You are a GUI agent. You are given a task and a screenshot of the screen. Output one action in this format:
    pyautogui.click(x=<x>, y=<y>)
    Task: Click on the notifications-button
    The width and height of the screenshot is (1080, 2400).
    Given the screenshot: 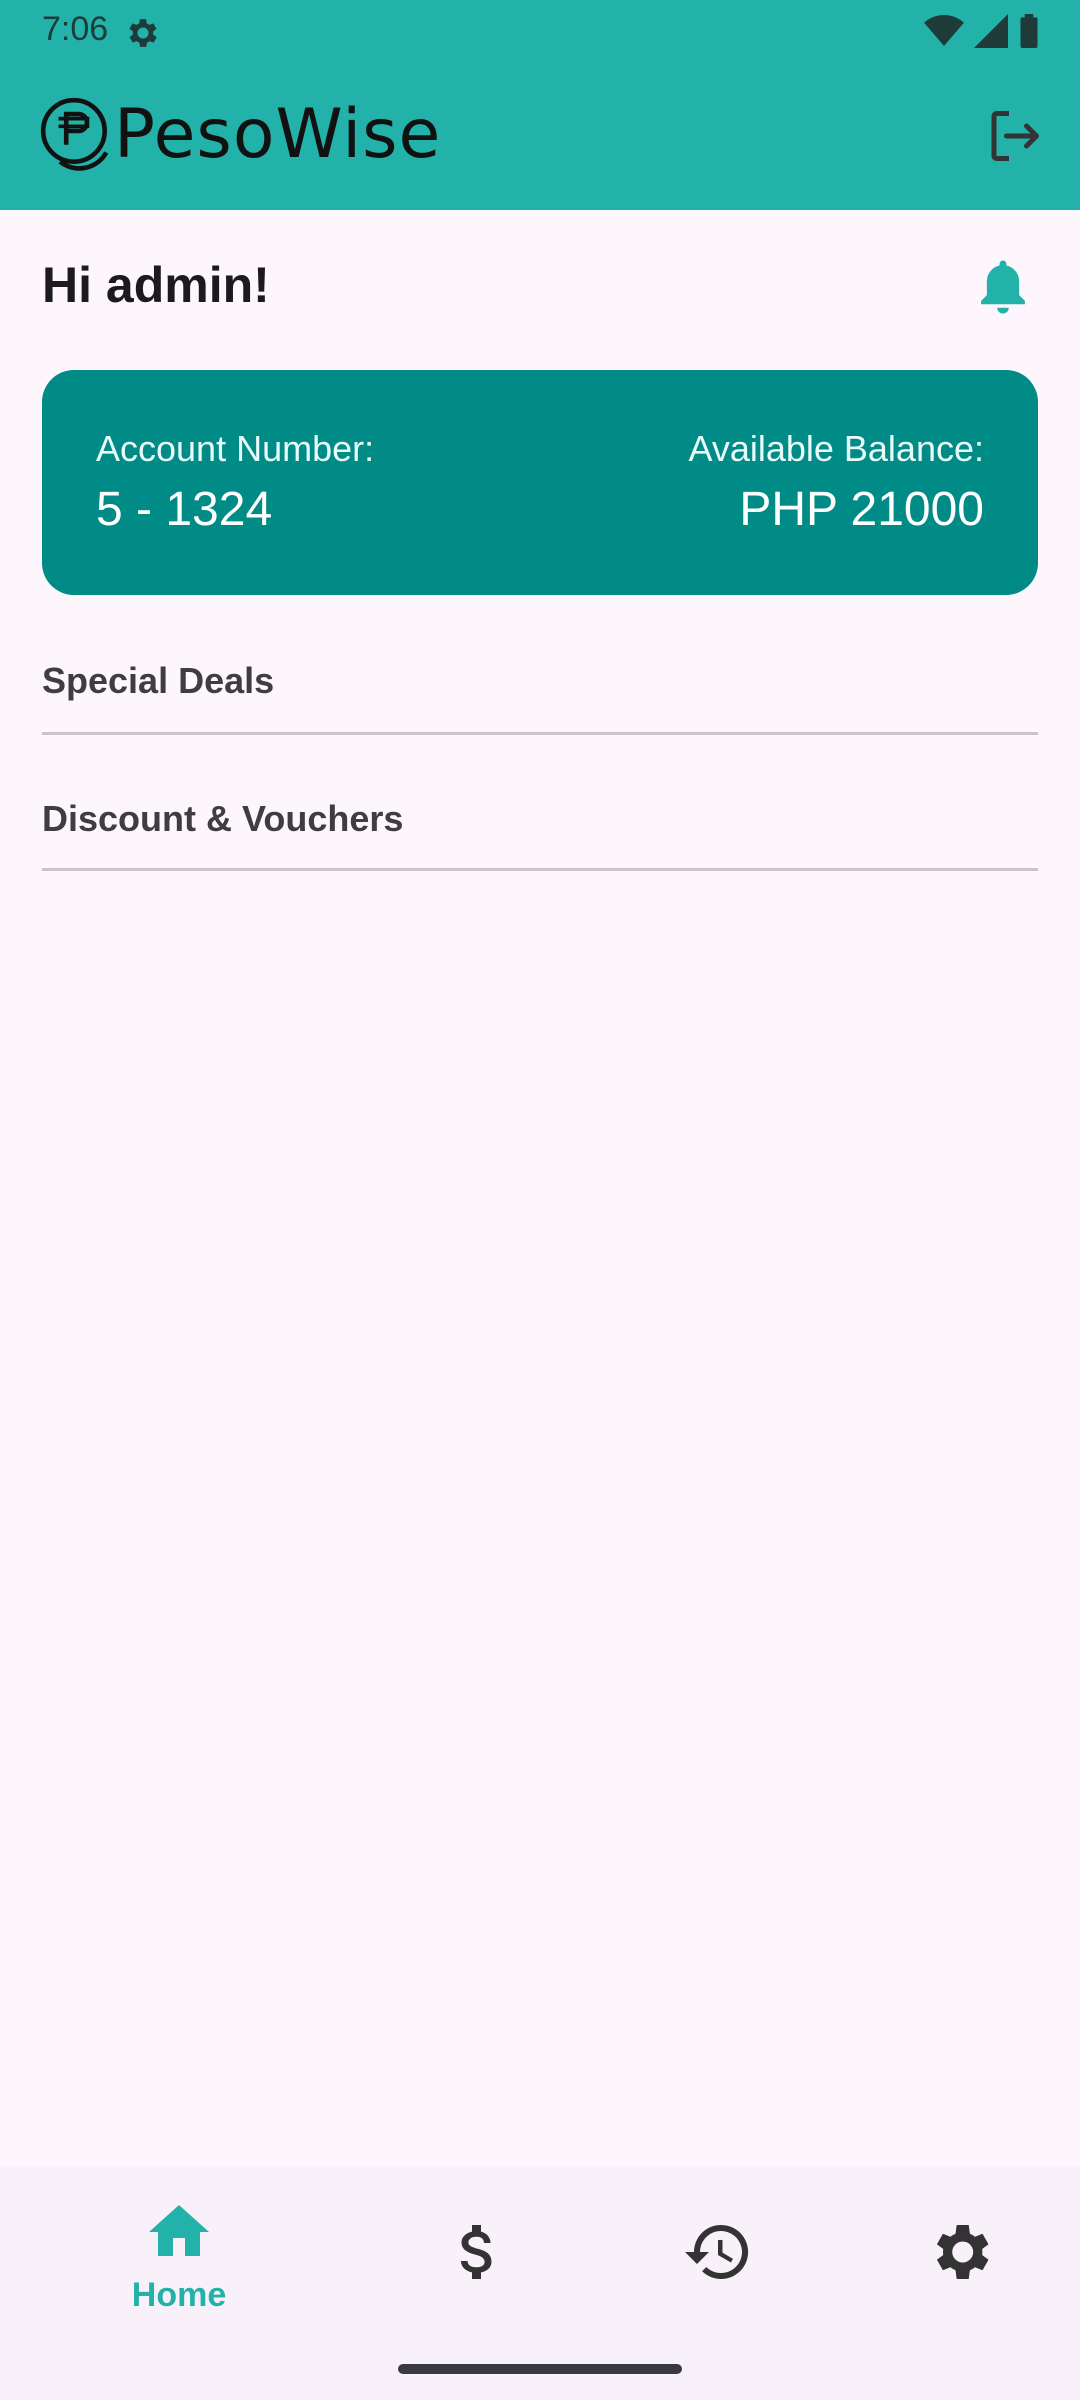 What is the action you would take?
    pyautogui.click(x=1003, y=287)
    